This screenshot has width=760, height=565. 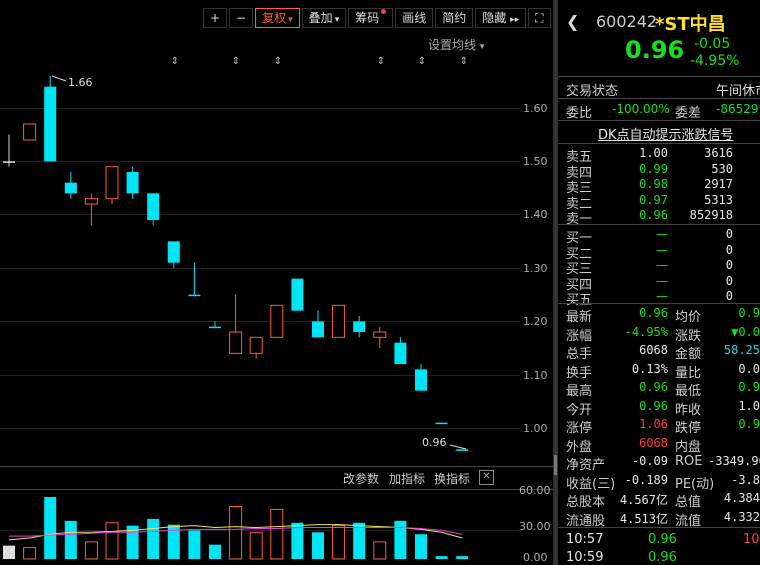 What do you see at coordinates (688, 336) in the screenshot?
I see `stat-label: 涨跌` at bounding box center [688, 336].